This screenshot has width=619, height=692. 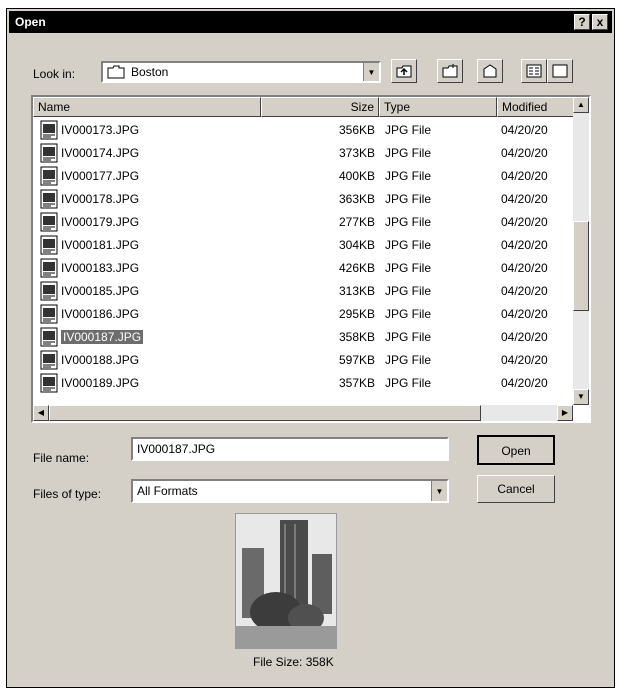 I want to click on look-in-dropdown-arrow: ▼, so click(x=371, y=72).